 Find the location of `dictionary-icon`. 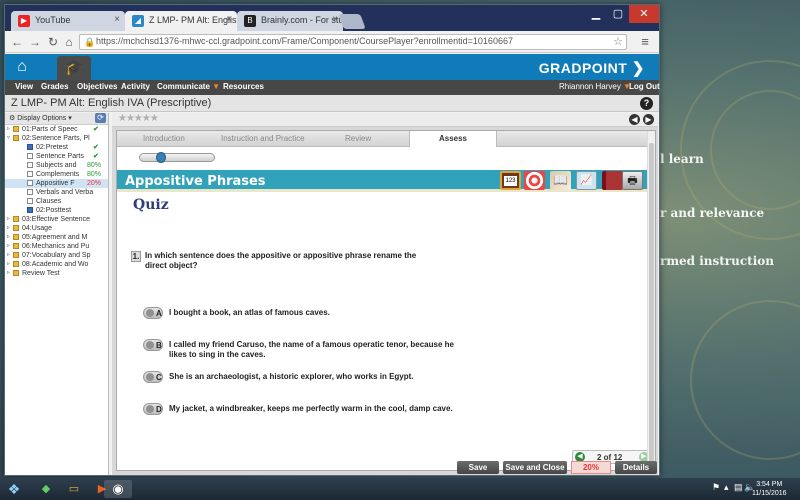

dictionary-icon is located at coordinates (612, 180).